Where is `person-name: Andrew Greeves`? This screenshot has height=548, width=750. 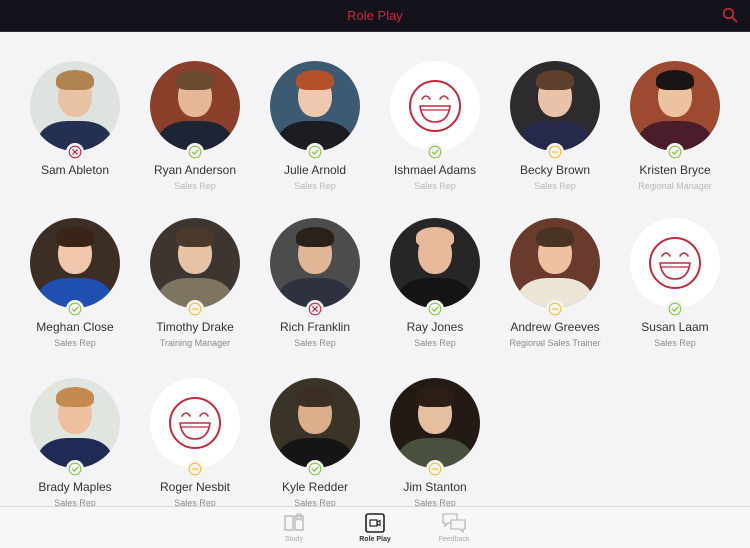
person-name: Andrew Greeves is located at coordinates (555, 327).